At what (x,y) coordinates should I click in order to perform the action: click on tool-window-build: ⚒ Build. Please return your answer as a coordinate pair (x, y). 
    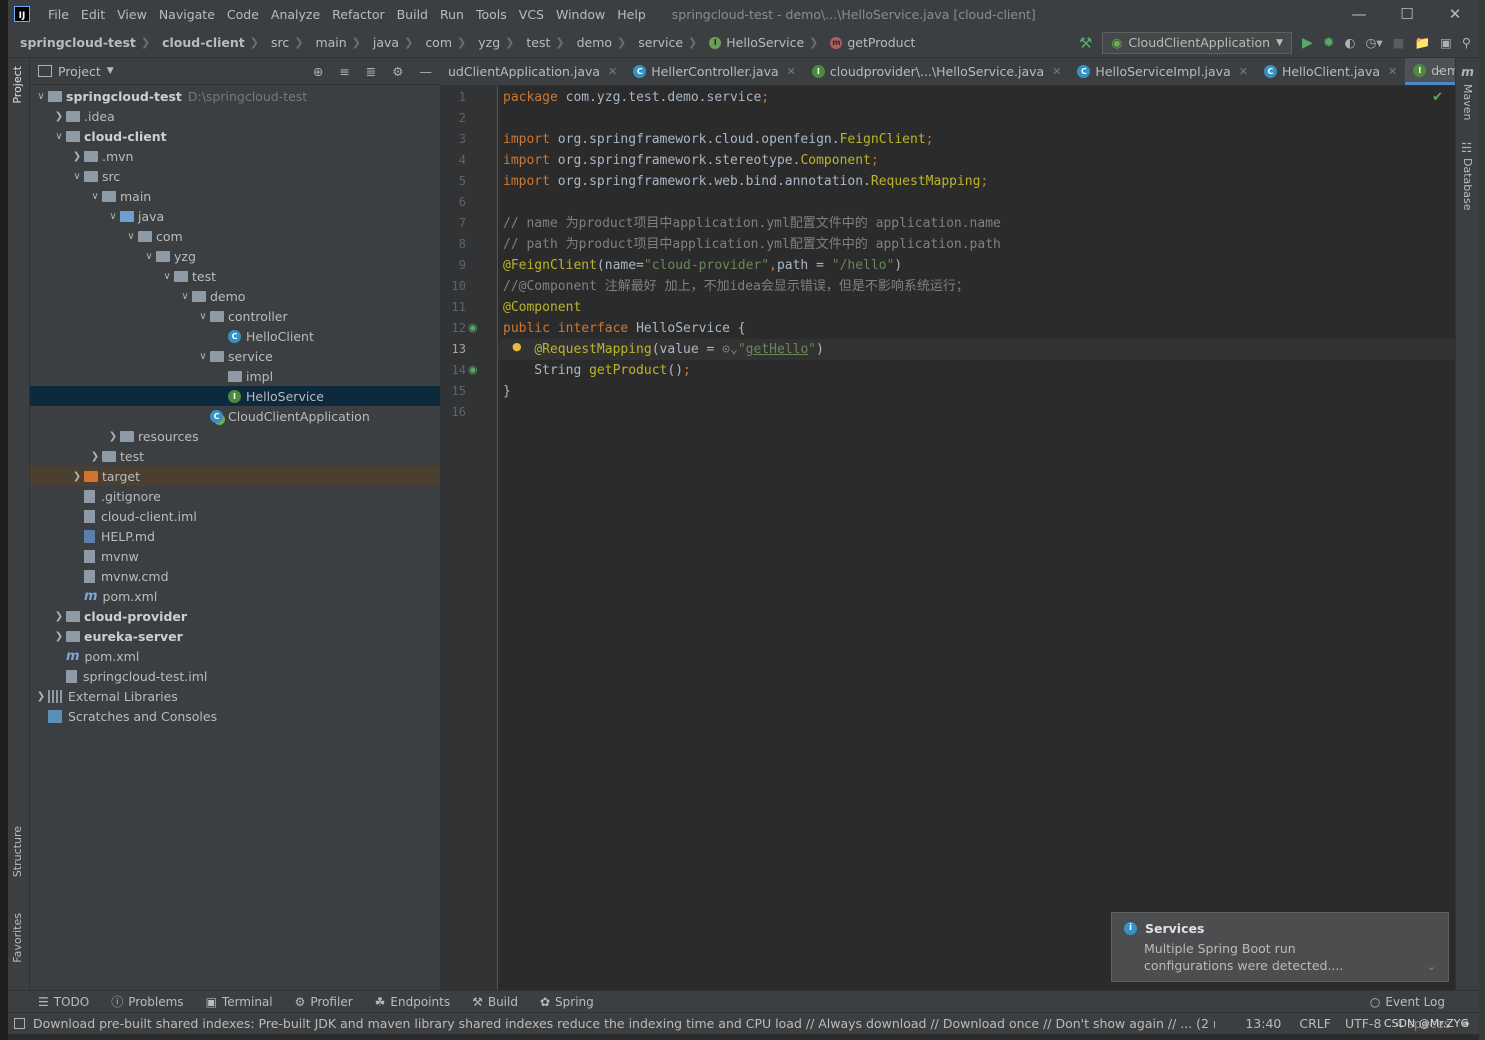
    Looking at the image, I should click on (495, 1001).